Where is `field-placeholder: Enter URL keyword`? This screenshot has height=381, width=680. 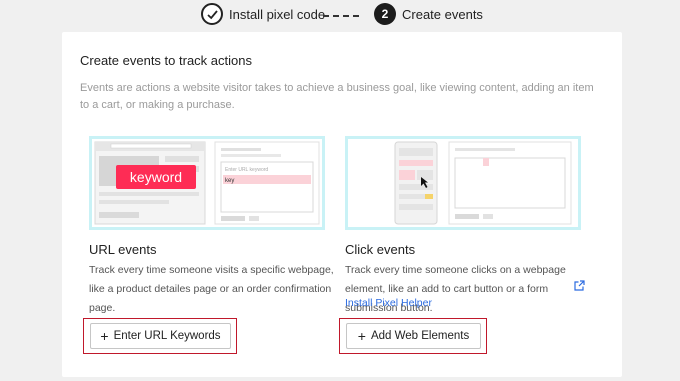 field-placeholder: Enter URL keyword is located at coordinates (246, 170).